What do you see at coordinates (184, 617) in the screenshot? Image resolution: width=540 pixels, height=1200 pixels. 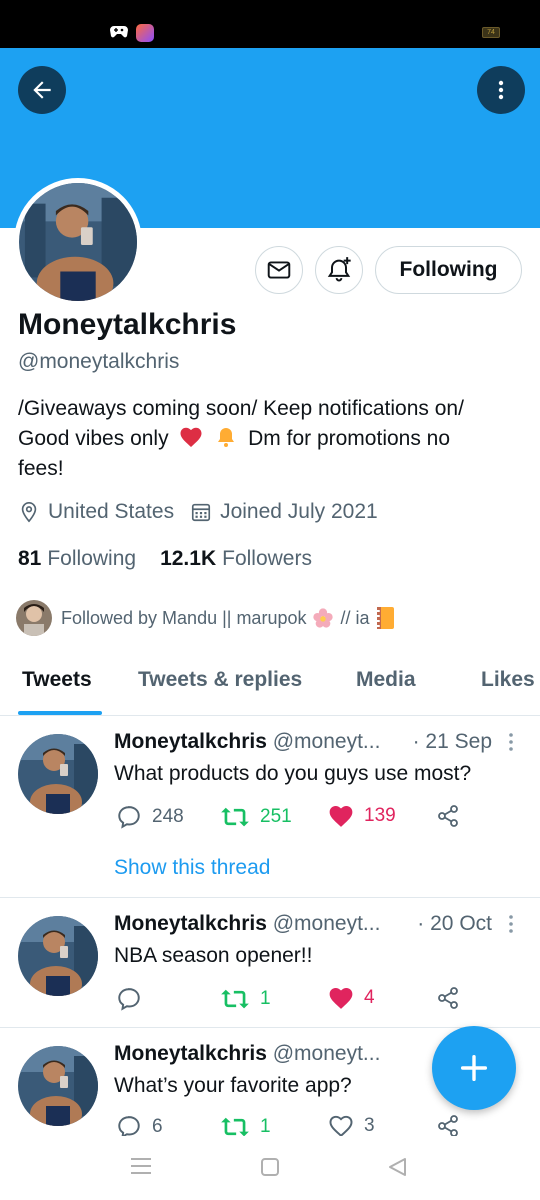 I see `followed-by-text: Followed by Mandu || marupok` at bounding box center [184, 617].